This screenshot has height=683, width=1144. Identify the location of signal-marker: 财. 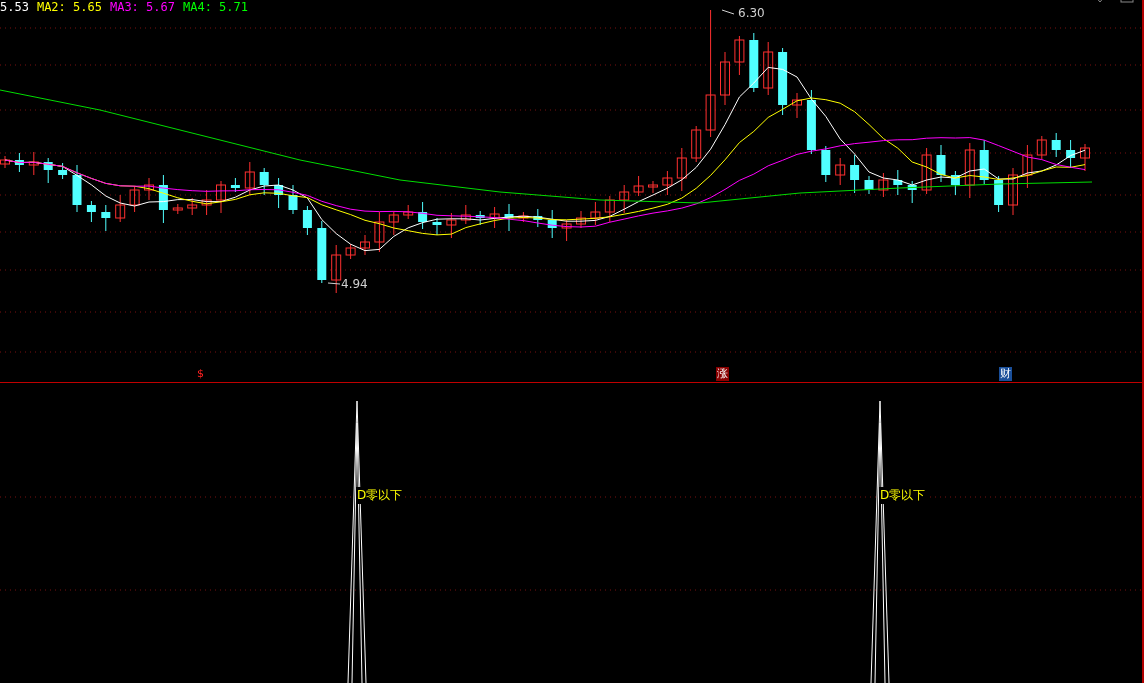
(1005, 374).